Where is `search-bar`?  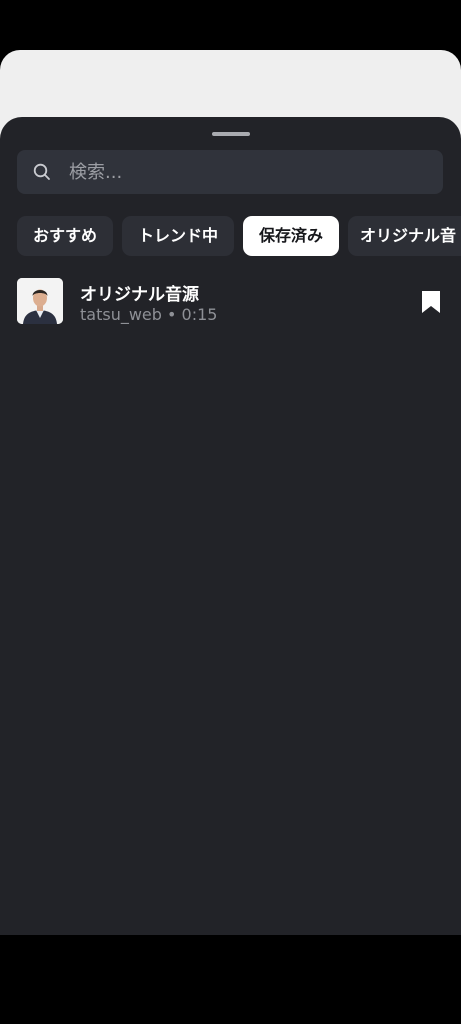
search-bar is located at coordinates (230, 172).